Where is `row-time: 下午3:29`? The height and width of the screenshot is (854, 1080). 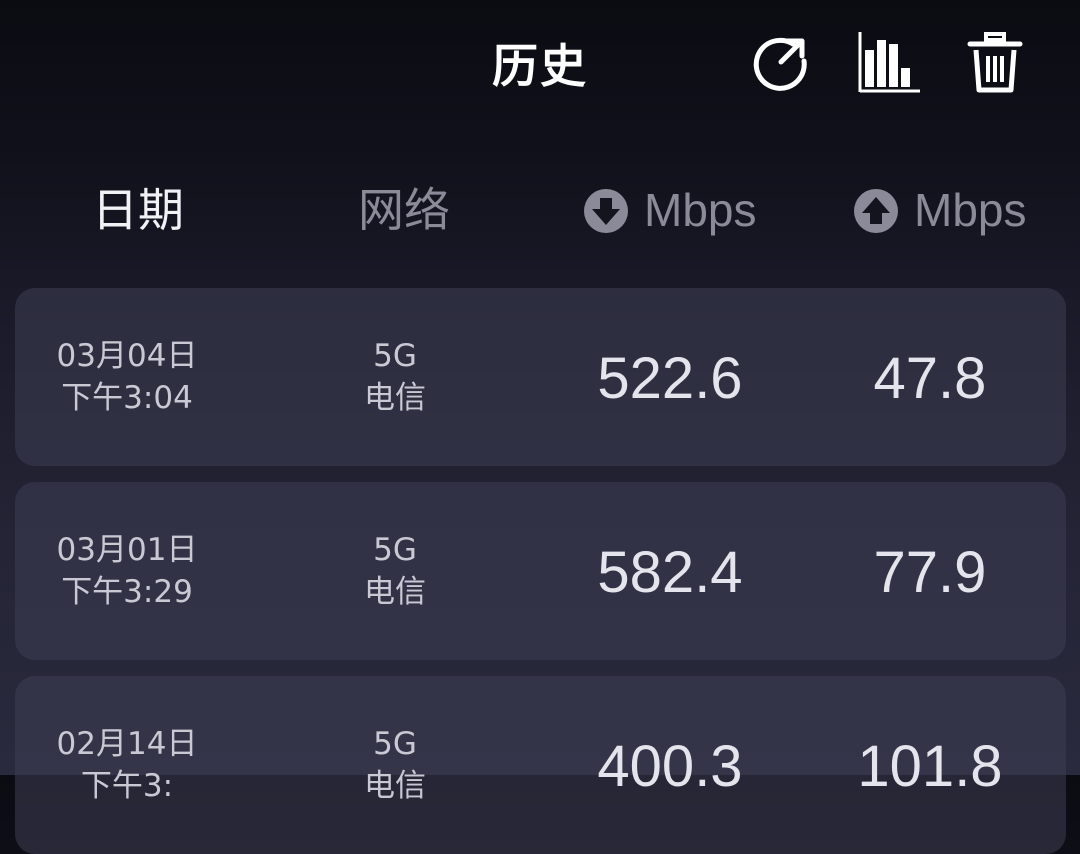 row-time: 下午3:29 is located at coordinates (127, 592).